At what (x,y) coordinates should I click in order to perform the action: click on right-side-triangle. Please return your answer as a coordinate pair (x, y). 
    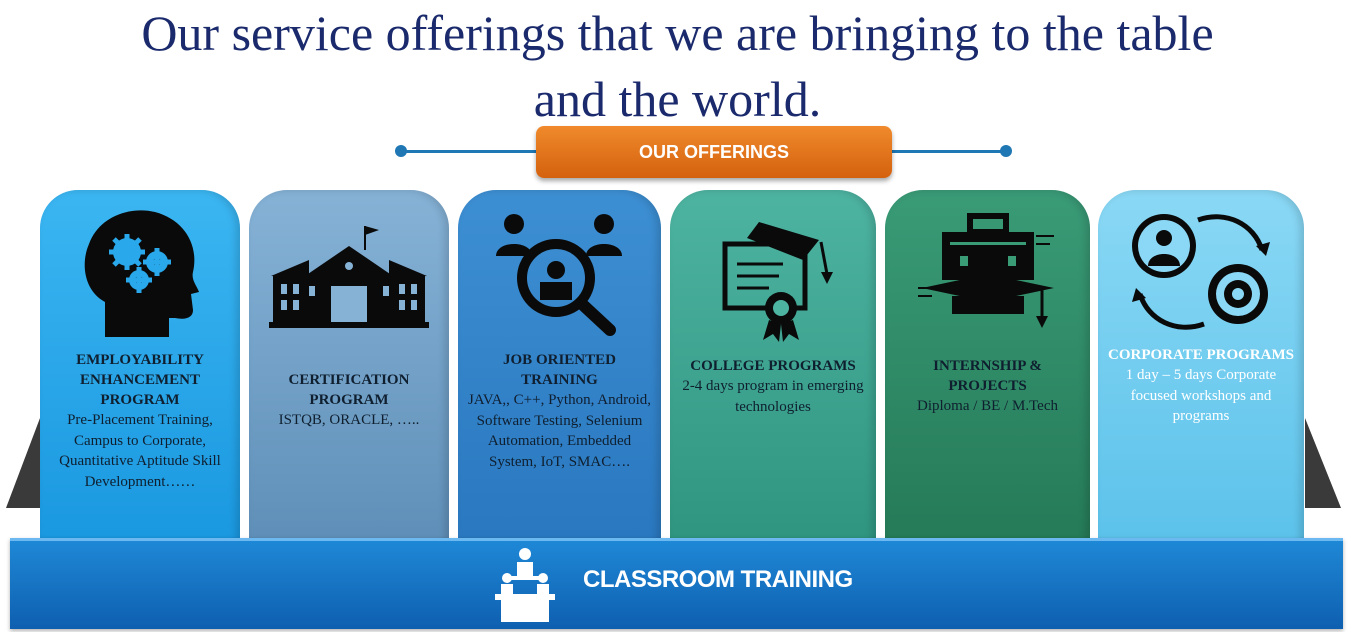
    Looking at the image, I should click on (1323, 463).